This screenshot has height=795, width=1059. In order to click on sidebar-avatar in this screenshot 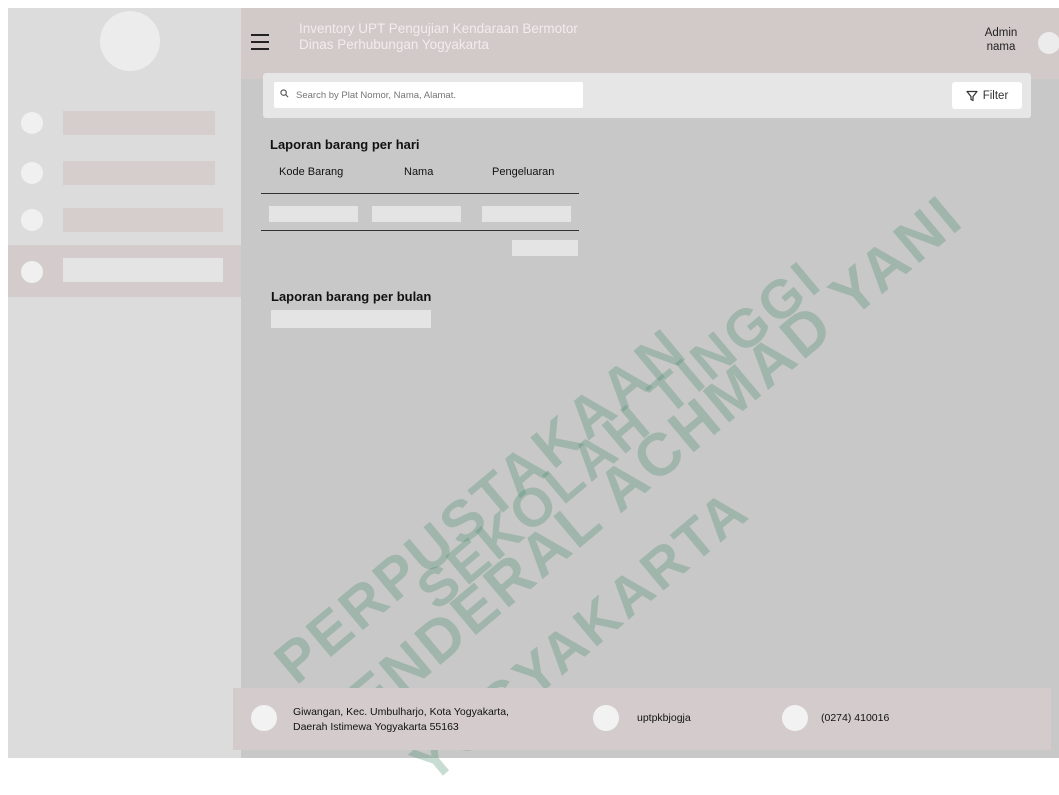, I will do `click(130, 41)`.